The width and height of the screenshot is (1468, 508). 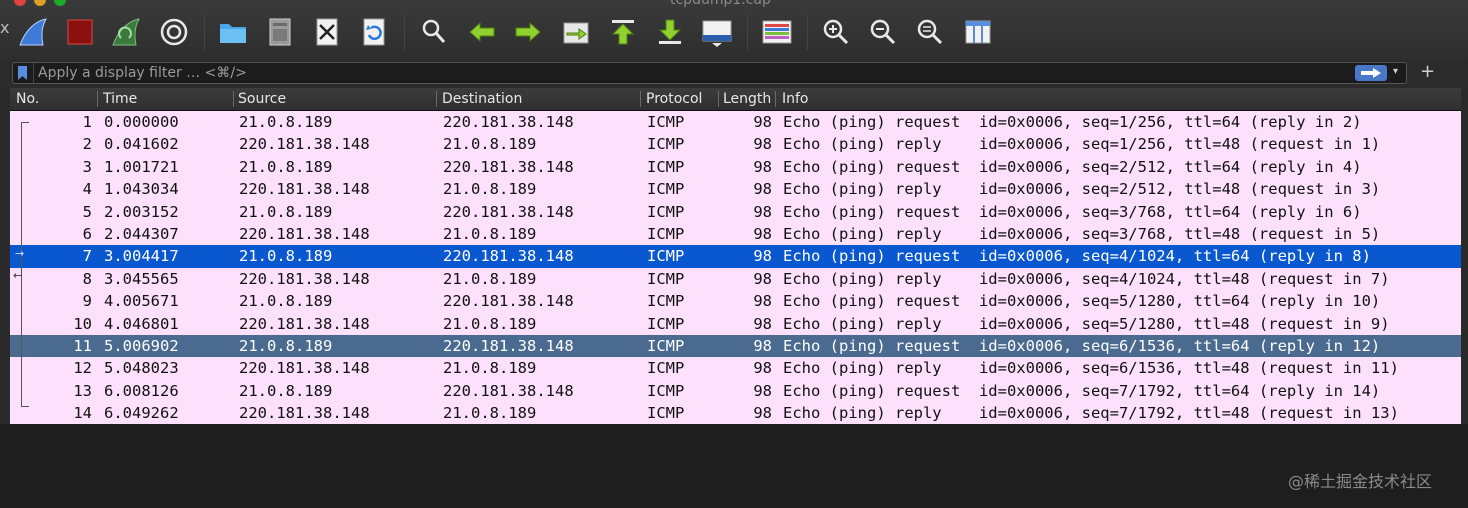 What do you see at coordinates (141, 301) in the screenshot?
I see `cell-time: 4.005671` at bounding box center [141, 301].